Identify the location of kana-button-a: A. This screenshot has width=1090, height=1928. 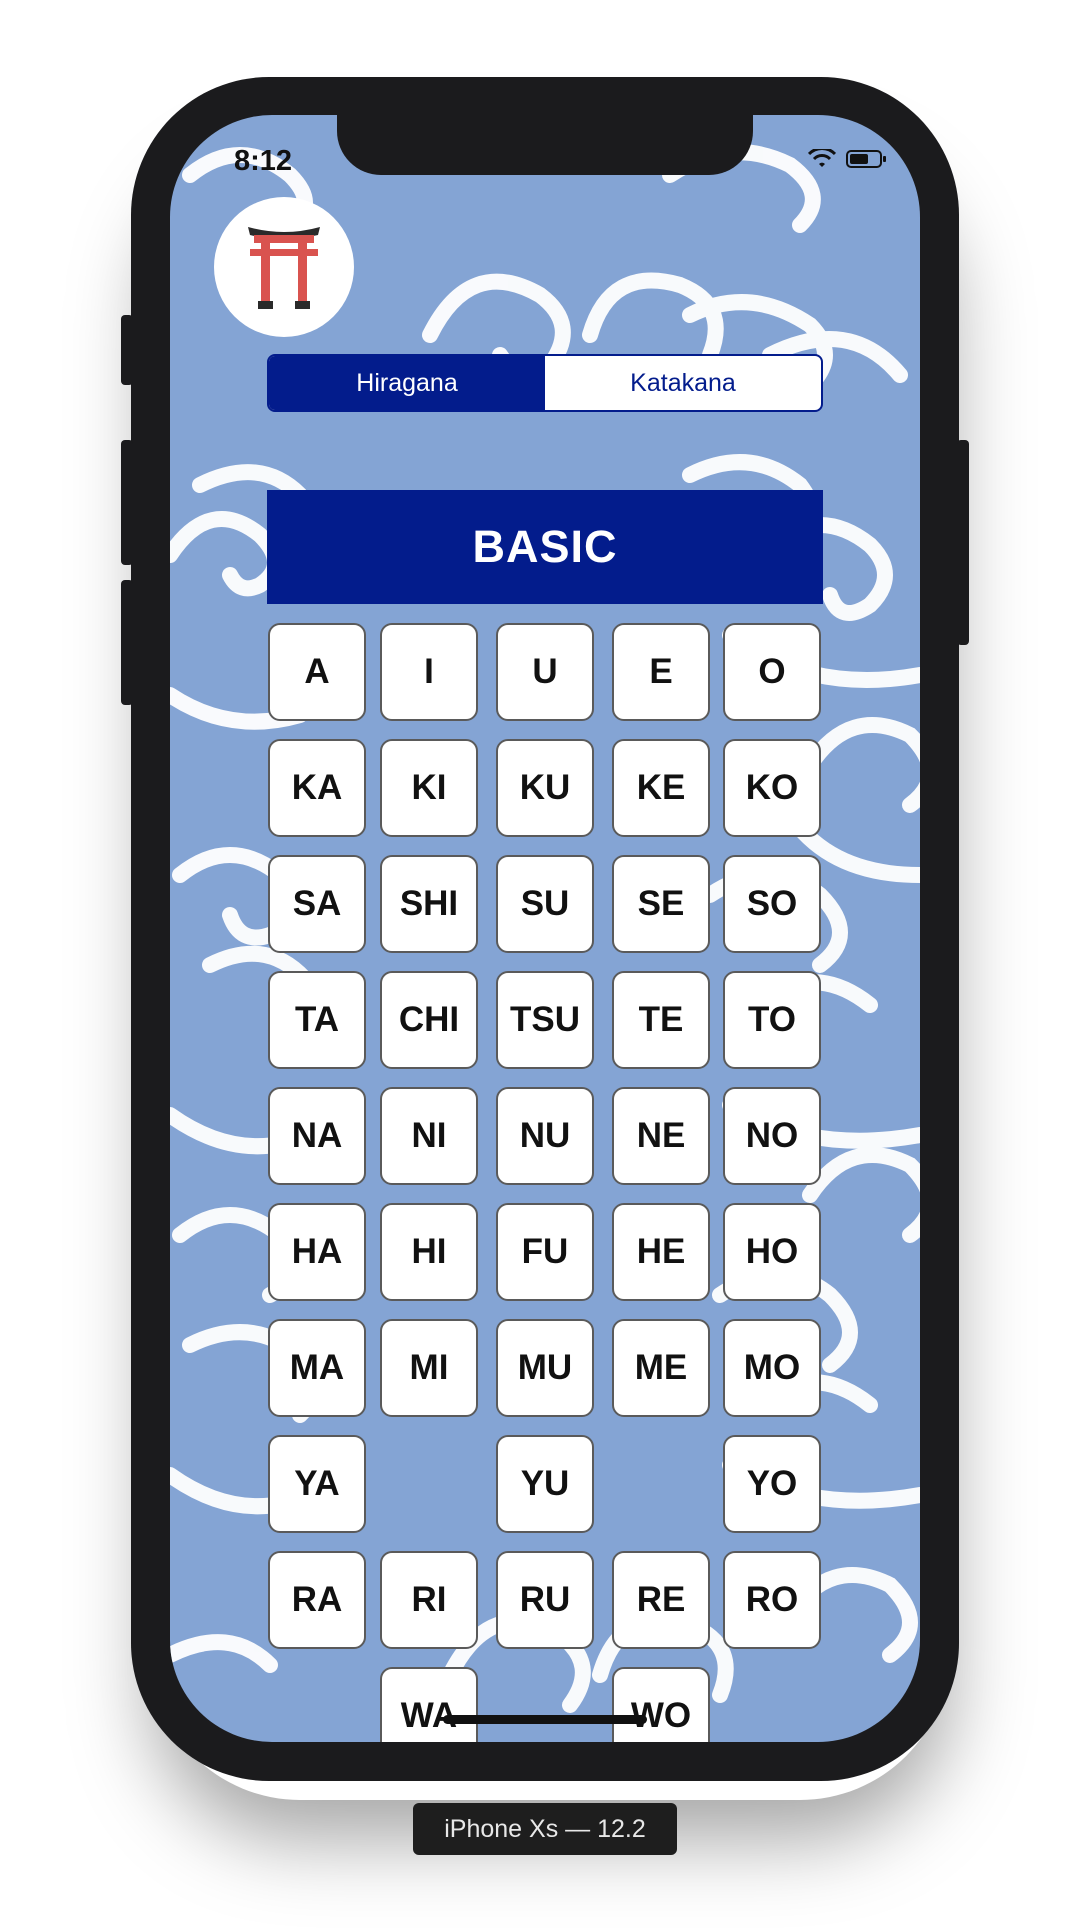
(317, 672).